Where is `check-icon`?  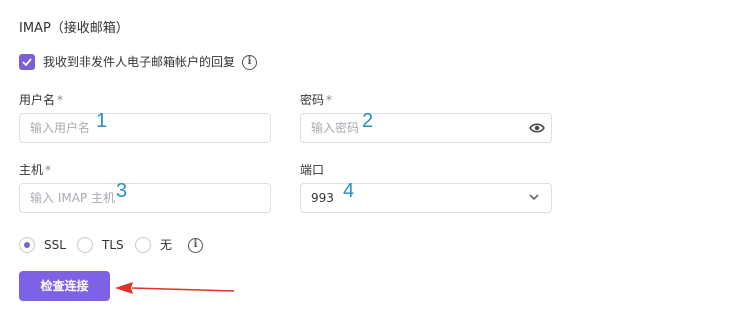
check-icon is located at coordinates (27, 62).